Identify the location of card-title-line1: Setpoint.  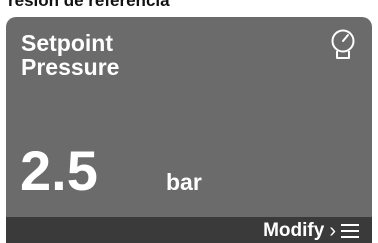
(67, 43).